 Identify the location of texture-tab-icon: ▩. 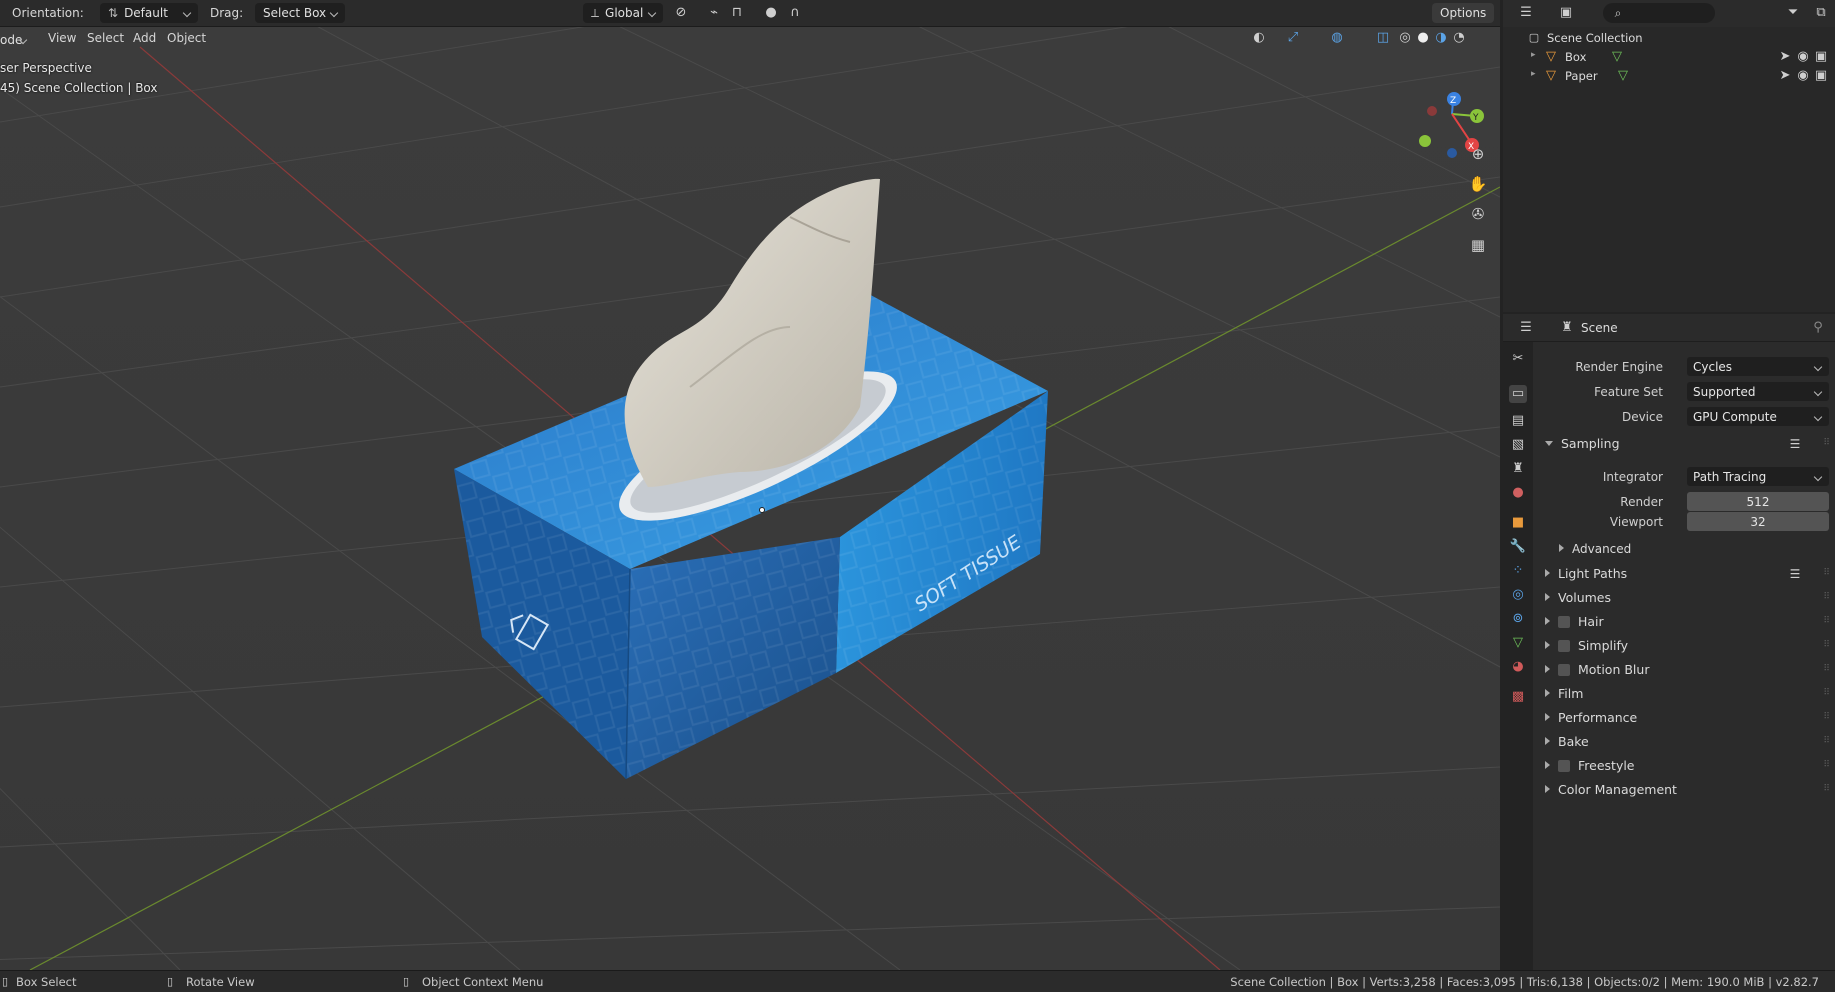
(1518, 697).